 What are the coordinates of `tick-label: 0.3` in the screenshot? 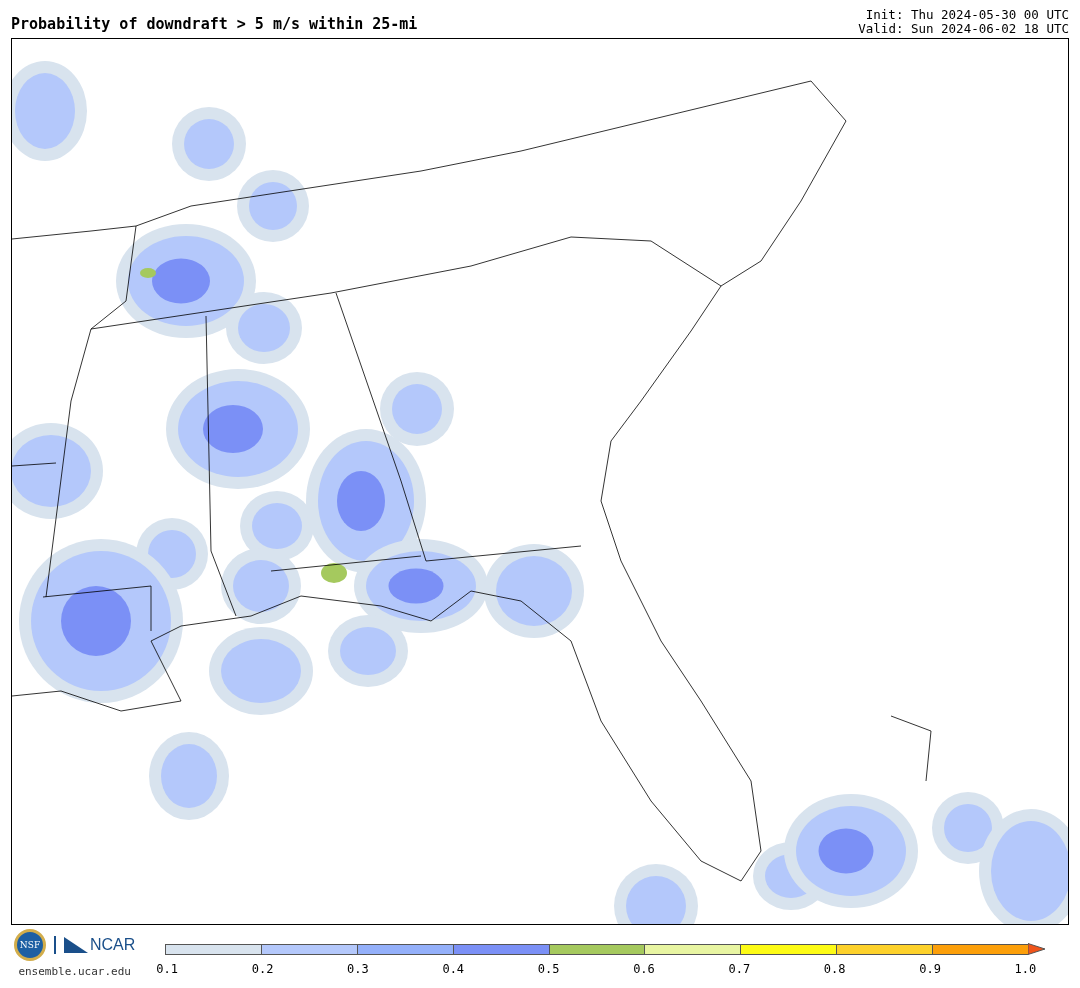 It's located at (358, 969).